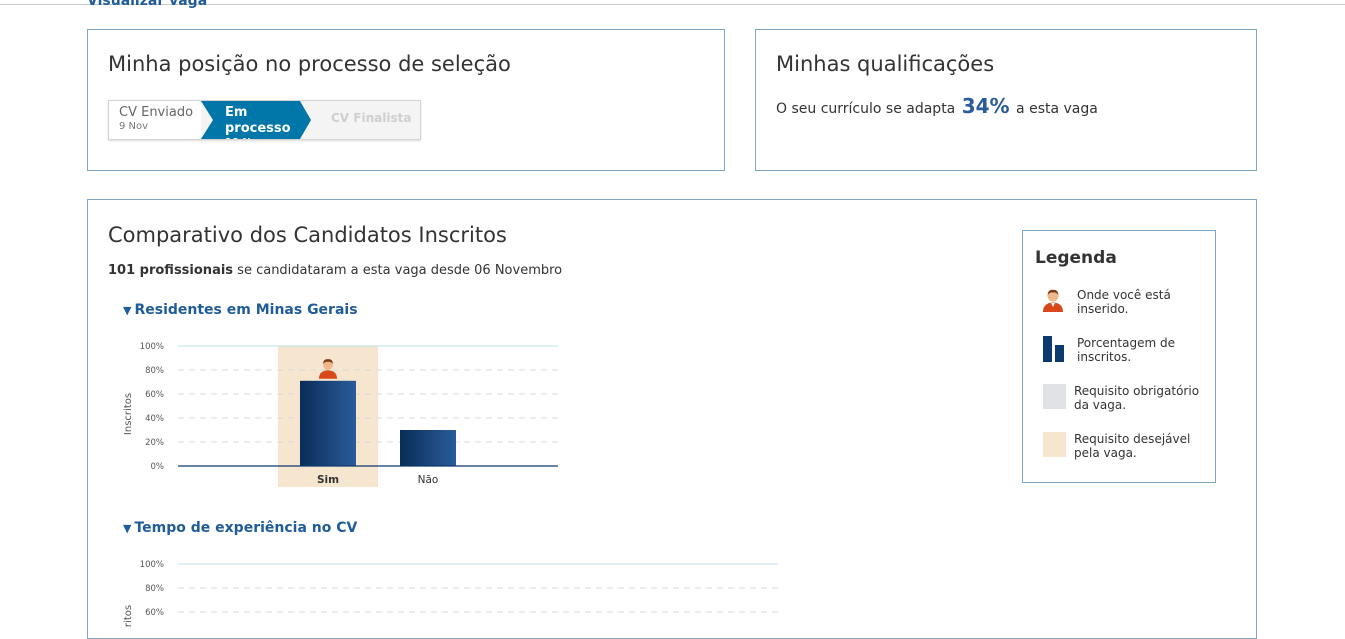 The image size is (1345, 639). I want to click on beige-swatch, so click(1054, 444).